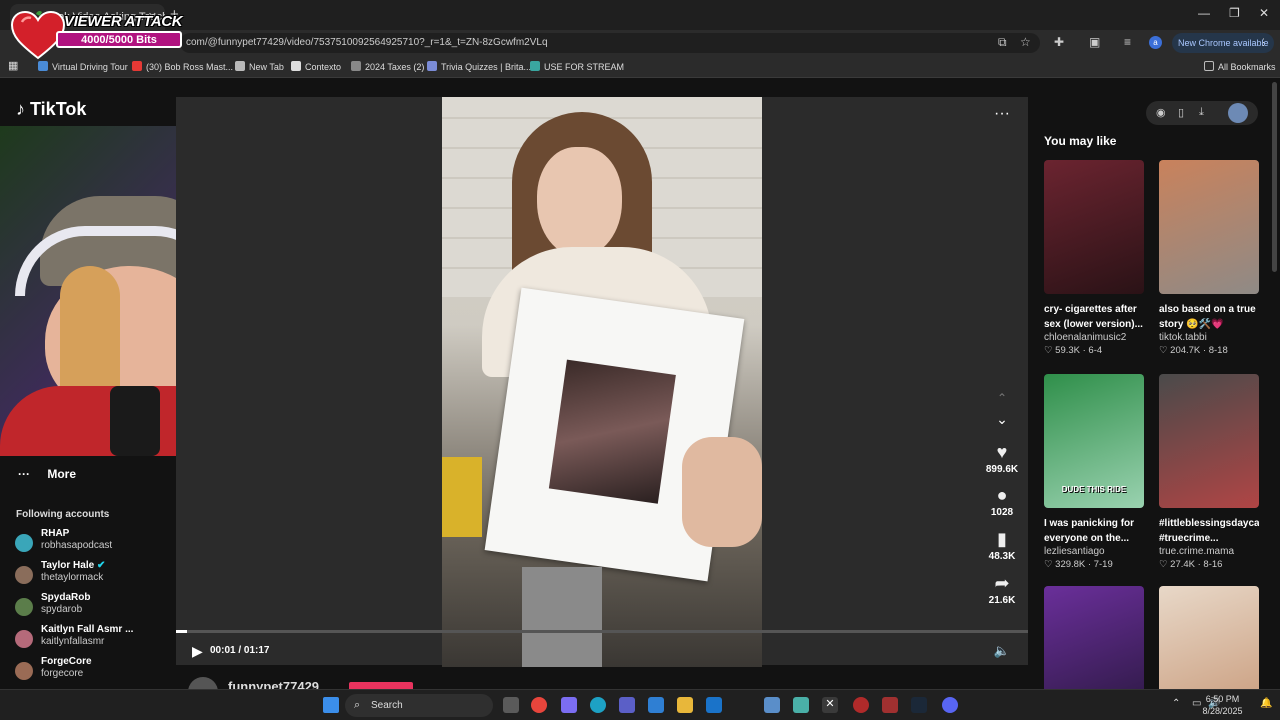 This screenshot has width=1280, height=720. I want to click on store-icon, so click(656, 705).